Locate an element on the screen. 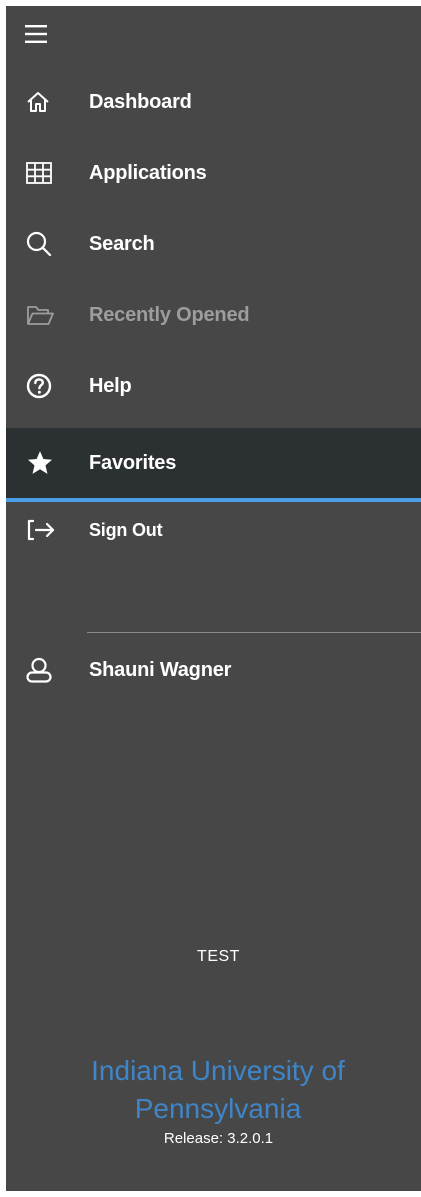  nav-item-label: Recently Opened is located at coordinates (169, 314).